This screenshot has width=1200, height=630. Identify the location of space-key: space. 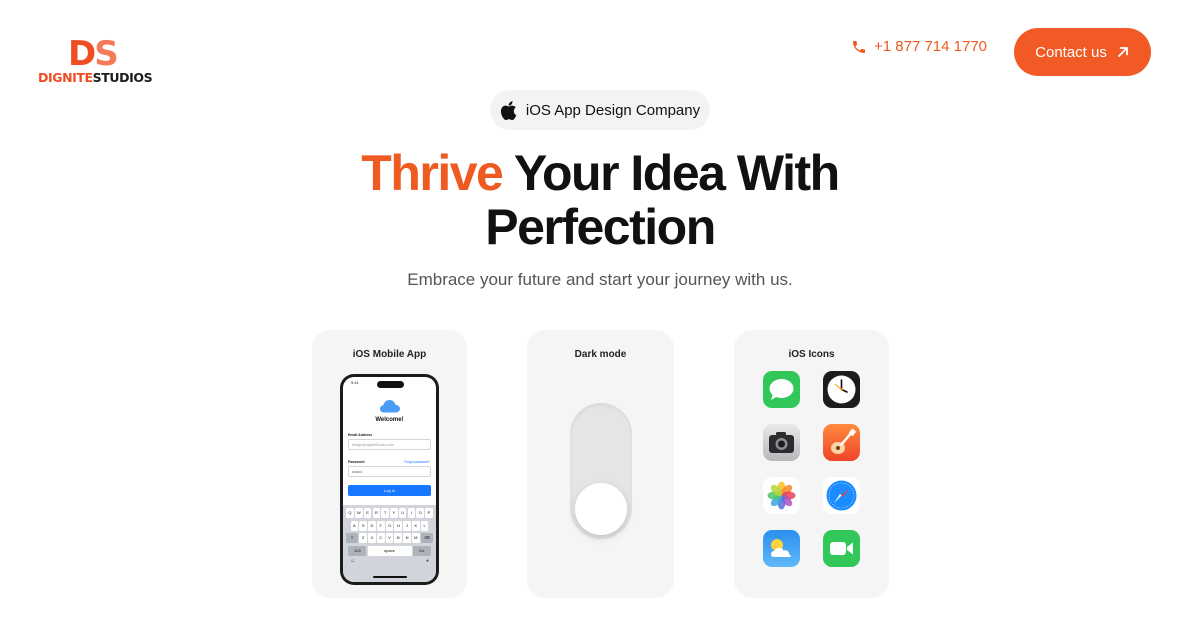
(389, 550).